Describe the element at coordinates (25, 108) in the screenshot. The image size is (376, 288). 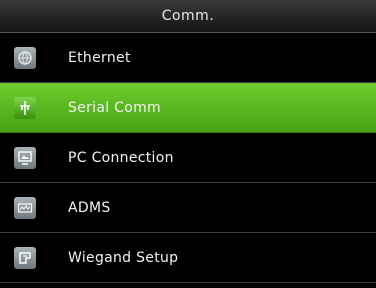
I see `serial-comm-icon` at that location.